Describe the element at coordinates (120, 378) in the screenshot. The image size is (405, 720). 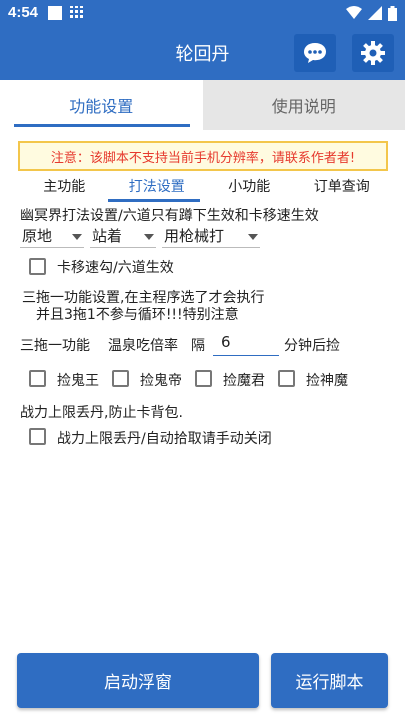
I see `pick-guidi-checkbox` at that location.